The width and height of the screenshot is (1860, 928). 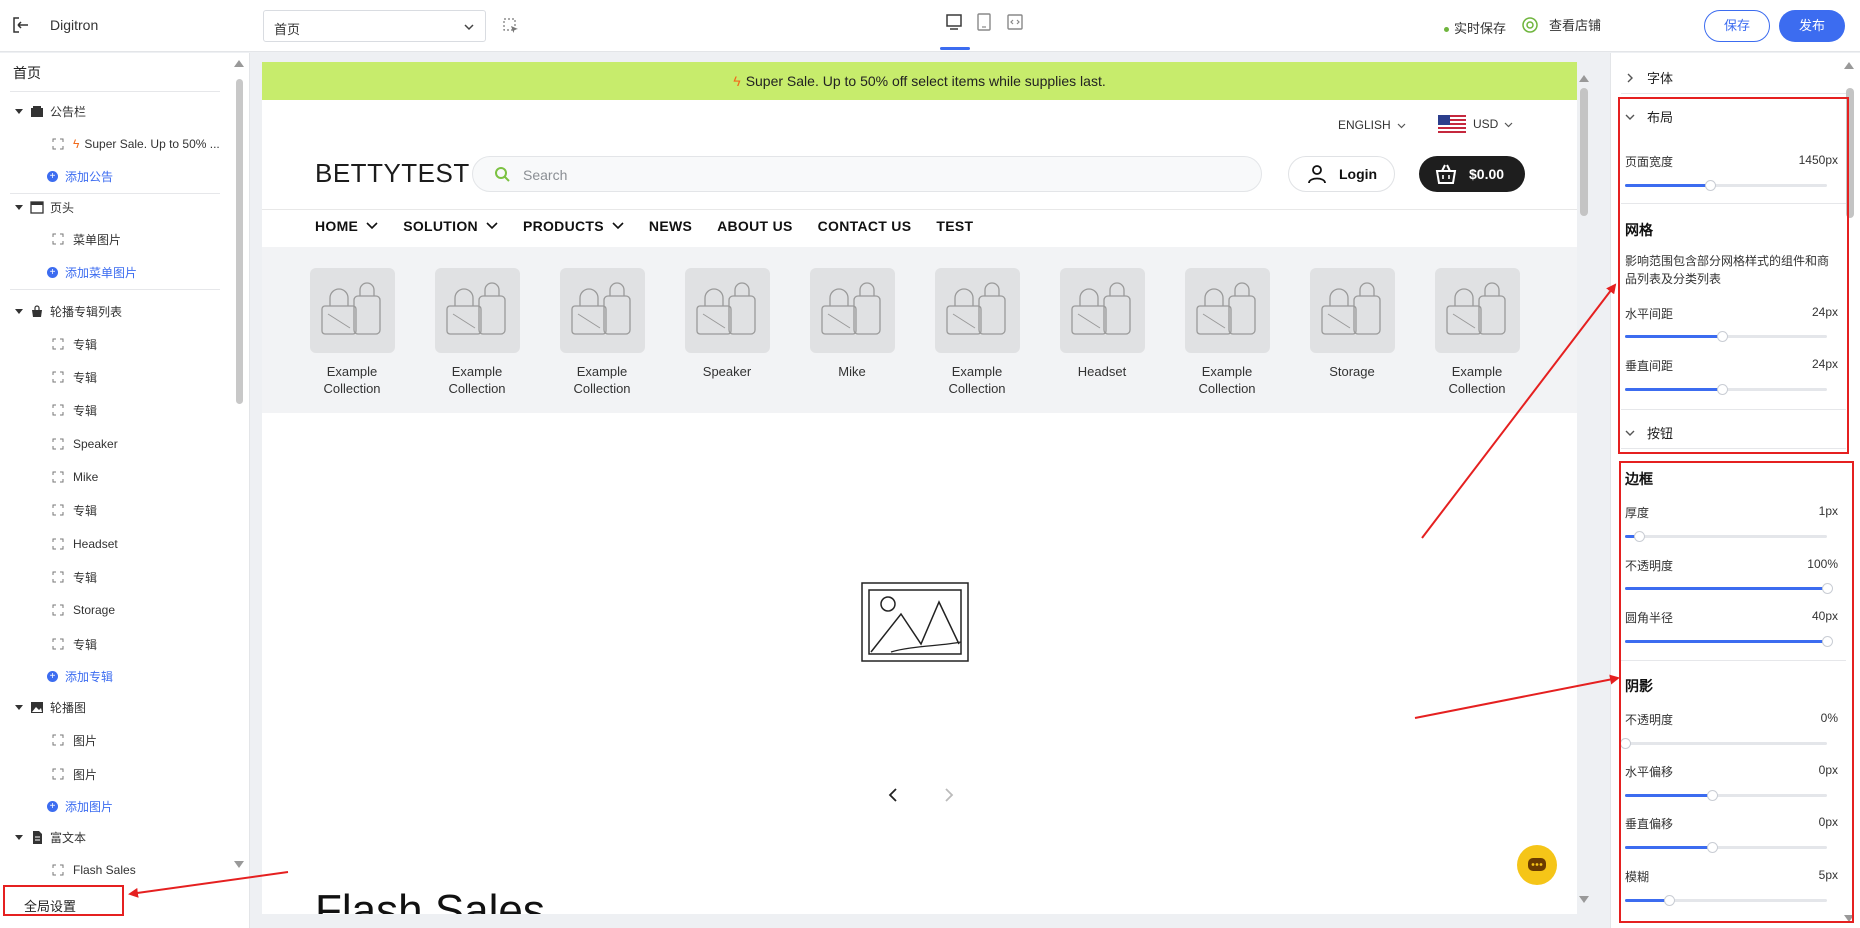 I want to click on collection-card: Speaker, so click(x=727, y=324).